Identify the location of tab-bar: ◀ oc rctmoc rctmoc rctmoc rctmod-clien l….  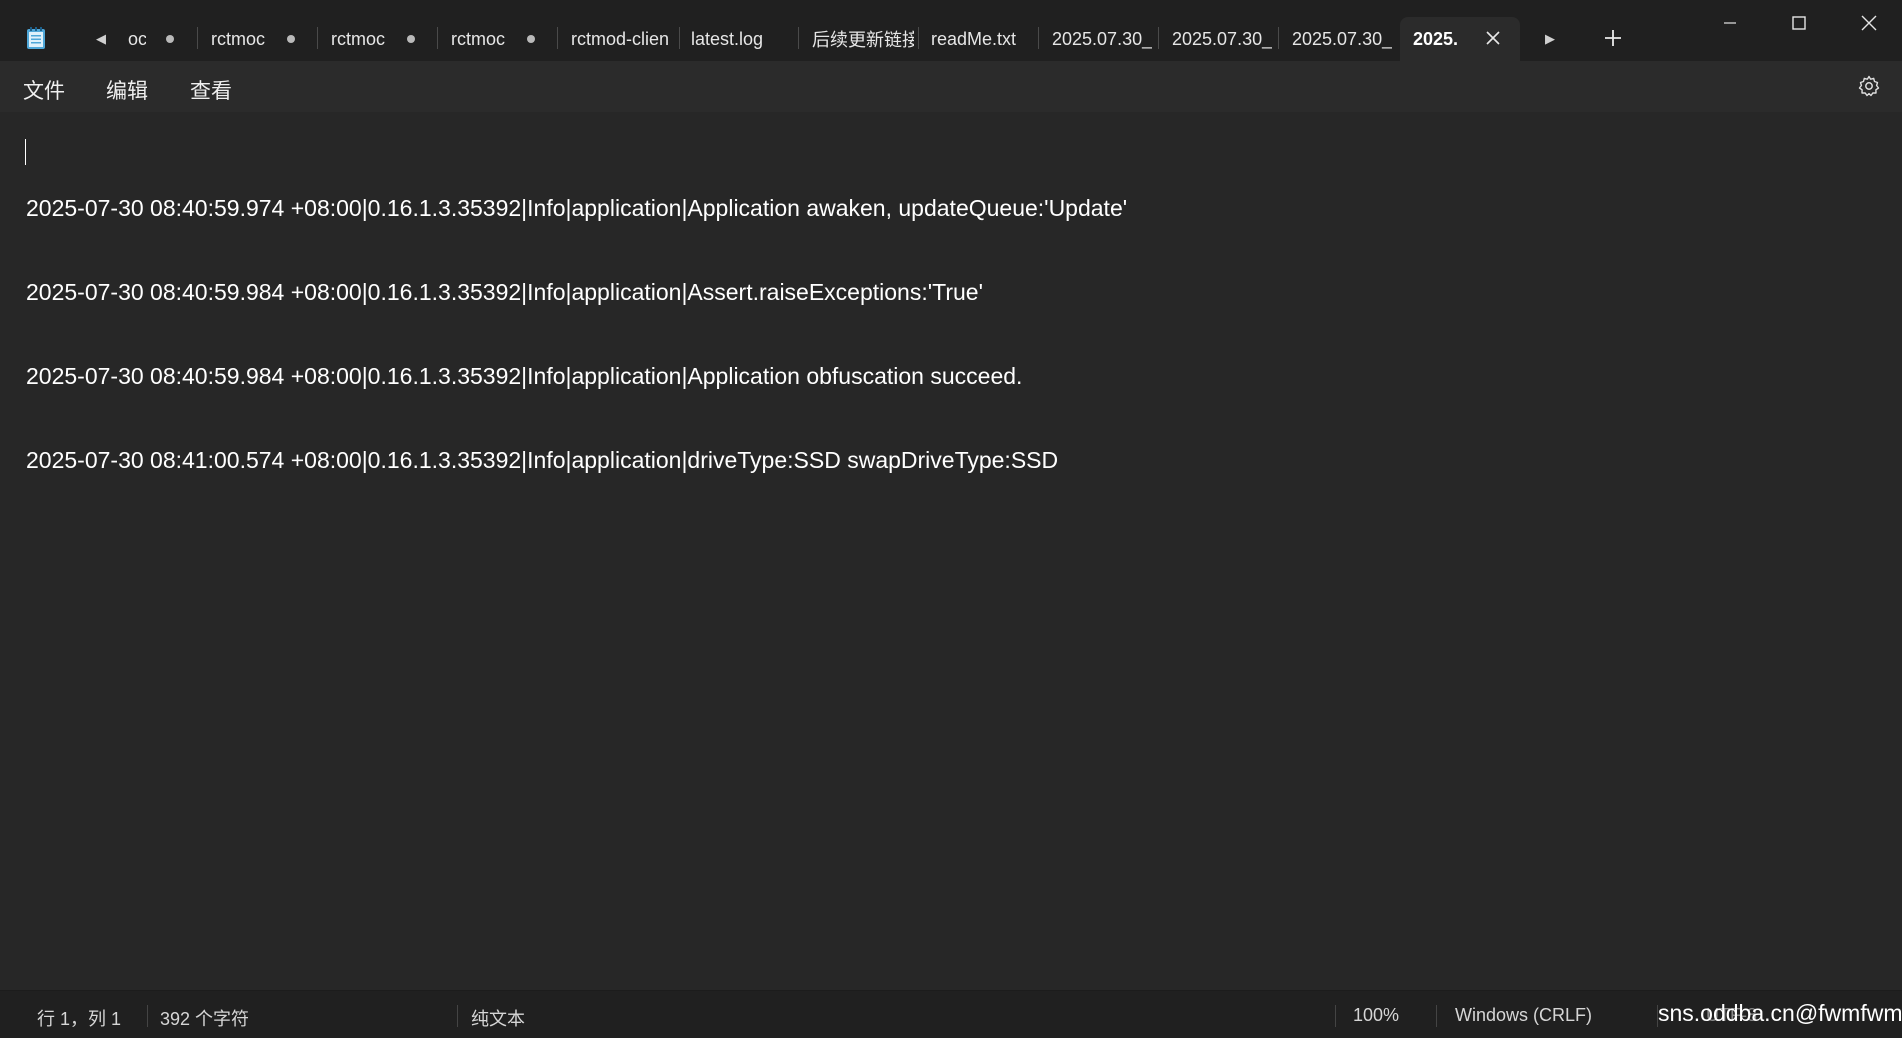
(951, 30).